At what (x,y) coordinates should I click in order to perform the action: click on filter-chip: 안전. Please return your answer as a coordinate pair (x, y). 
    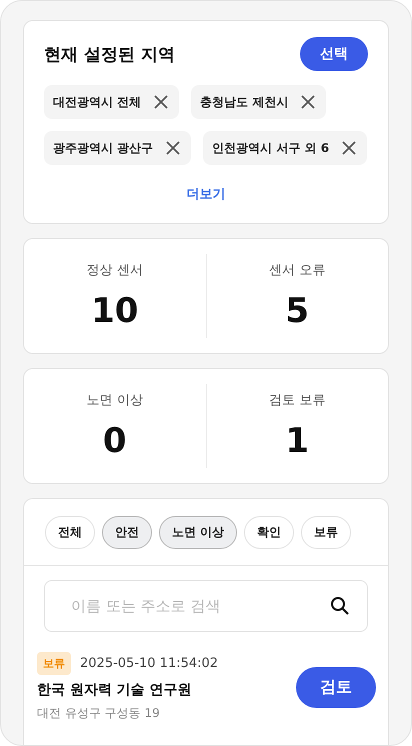
    Looking at the image, I should click on (127, 532).